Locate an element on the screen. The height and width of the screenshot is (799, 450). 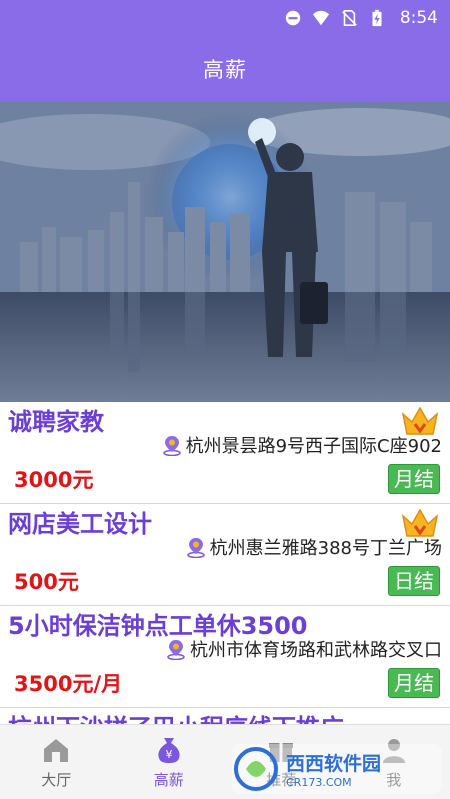
job-item: 网店美工设计 杭州惠兰雅路388号丁兰广场 500元 日结 is located at coordinates (225, 555).